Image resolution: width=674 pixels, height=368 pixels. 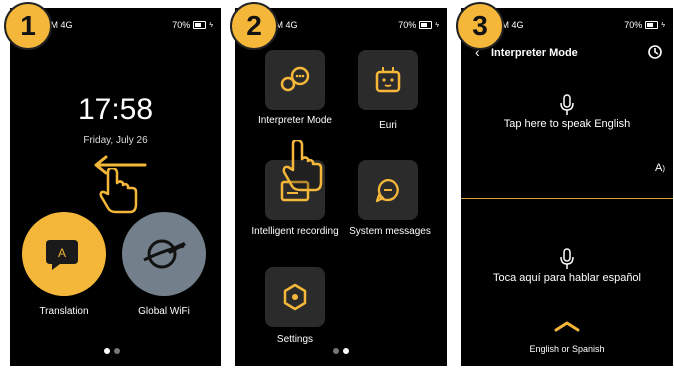 I want to click on speak-english-prompt: Tap here to speak English, so click(x=567, y=124).